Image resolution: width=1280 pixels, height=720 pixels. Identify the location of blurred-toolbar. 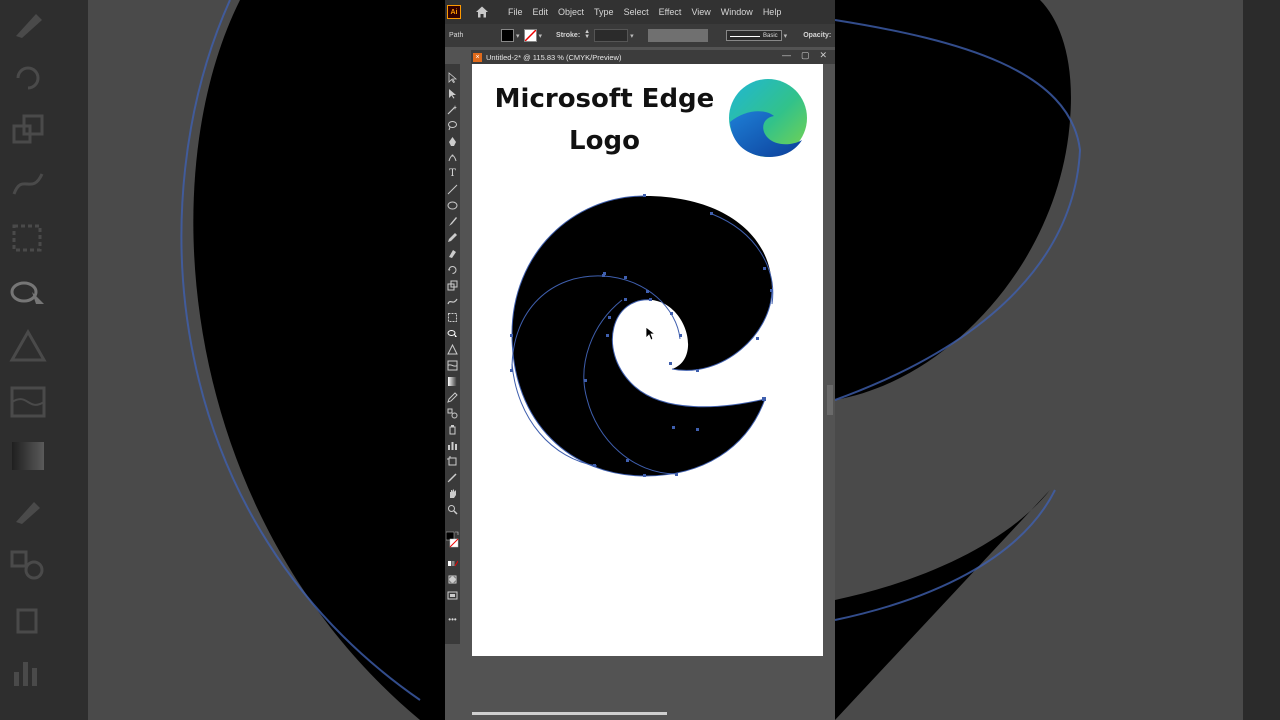
(44, 360).